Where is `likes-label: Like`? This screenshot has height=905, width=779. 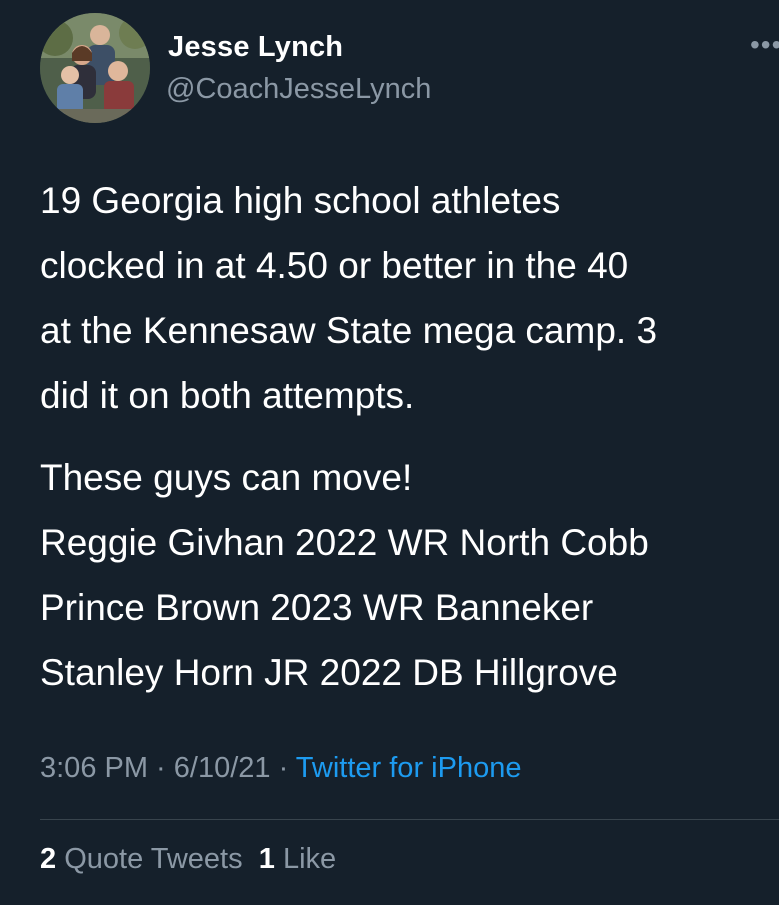 likes-label: Like is located at coordinates (309, 859).